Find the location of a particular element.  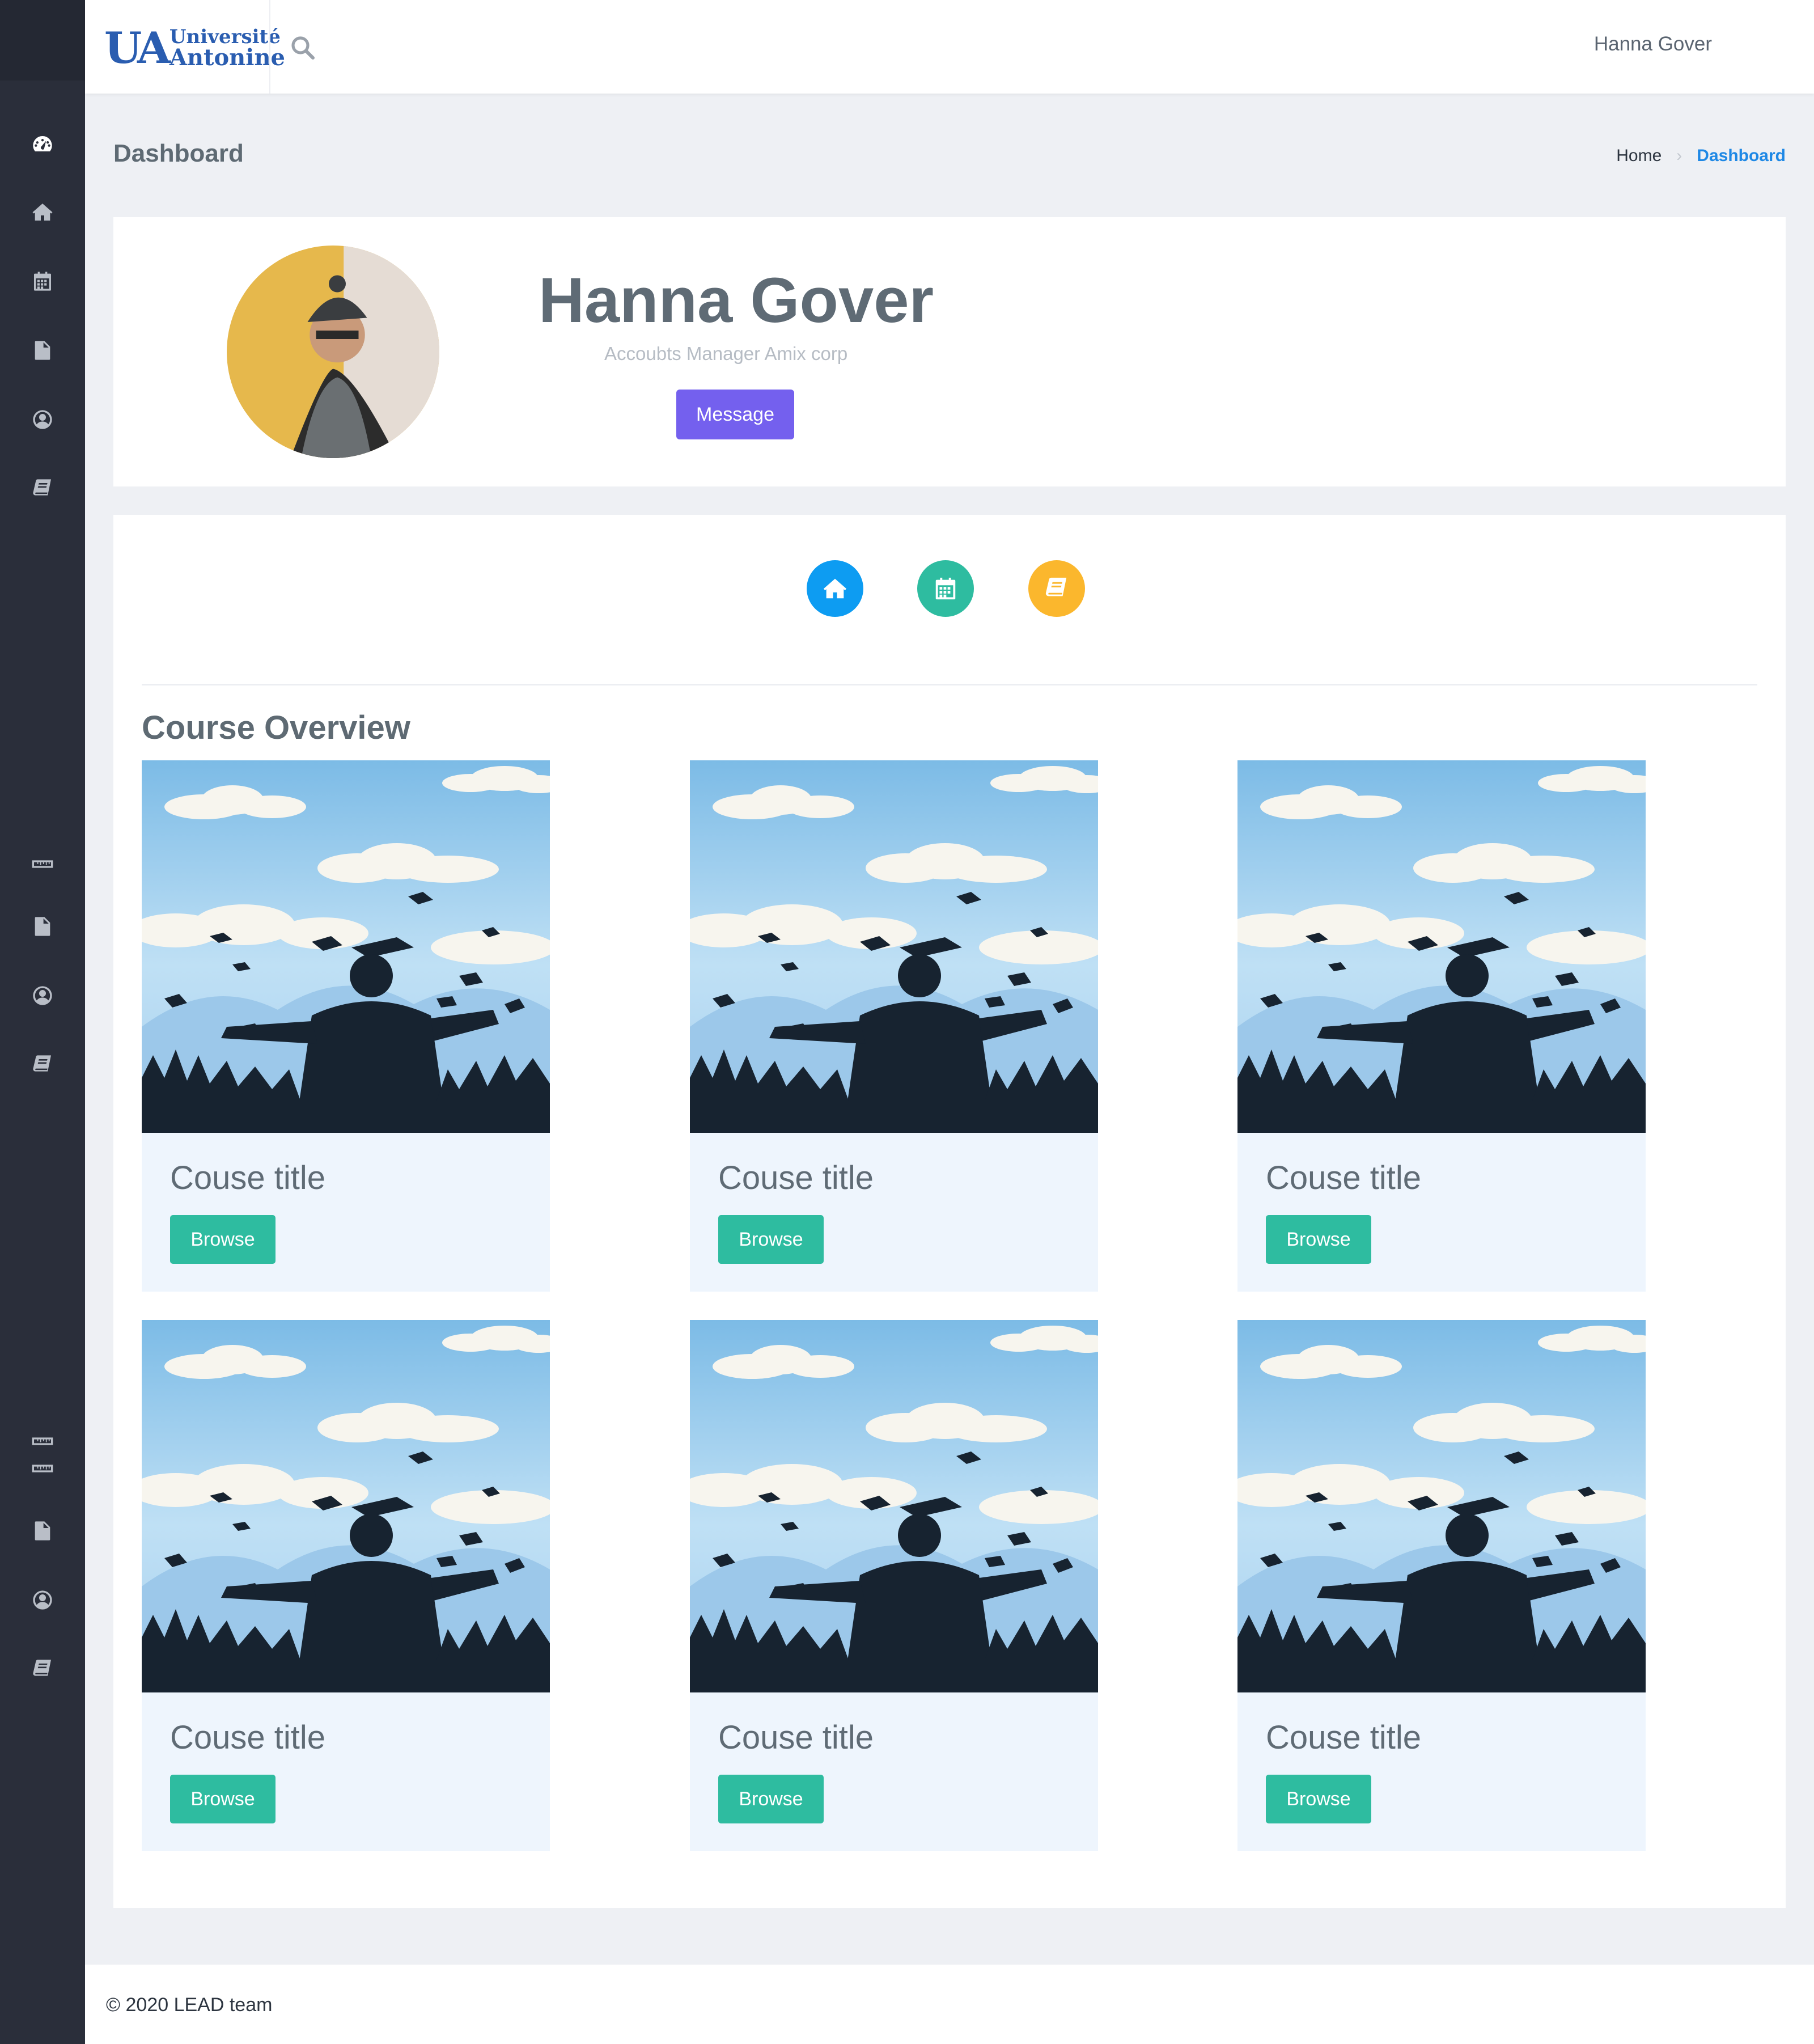

breadcrumb-current: Dashboard is located at coordinates (1741, 155).